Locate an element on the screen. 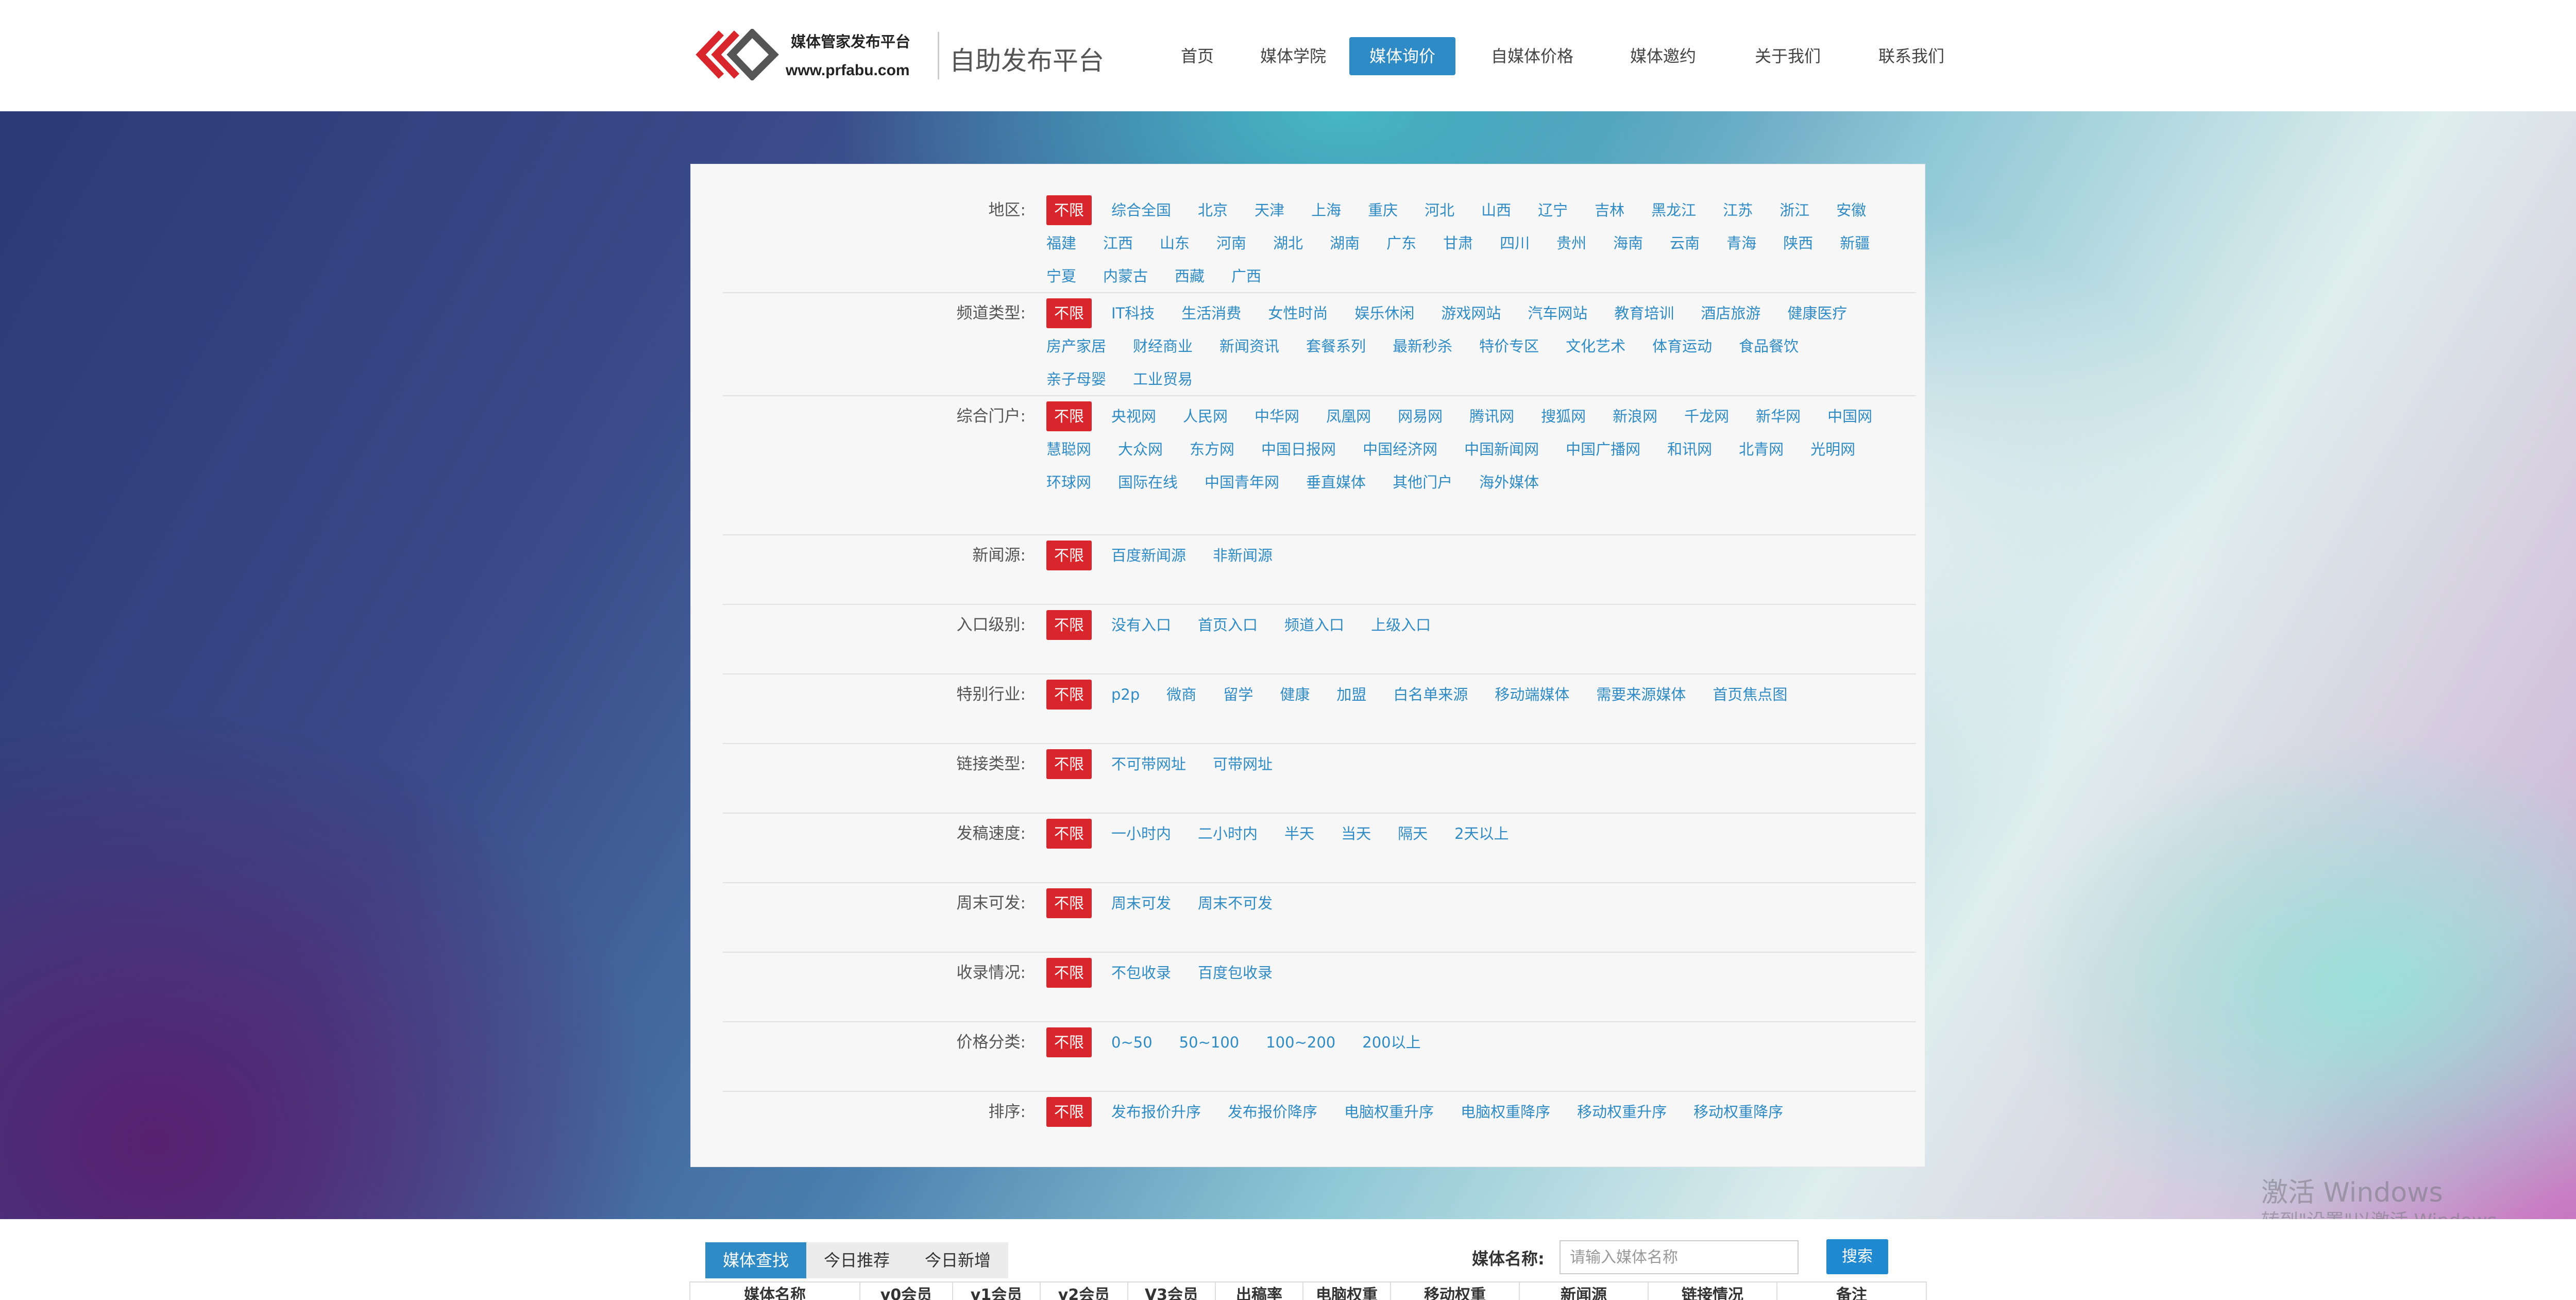 The image size is (2576, 1300). filter-option: 海南 is located at coordinates (1628, 244).